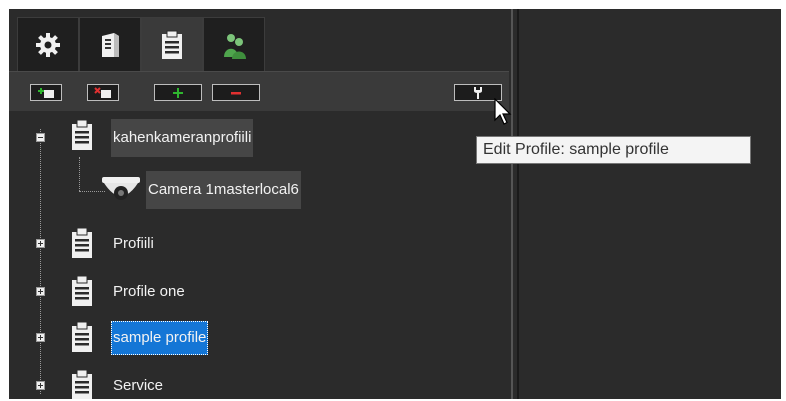 This screenshot has width=786, height=401. I want to click on tab-settings, so click(48, 44).